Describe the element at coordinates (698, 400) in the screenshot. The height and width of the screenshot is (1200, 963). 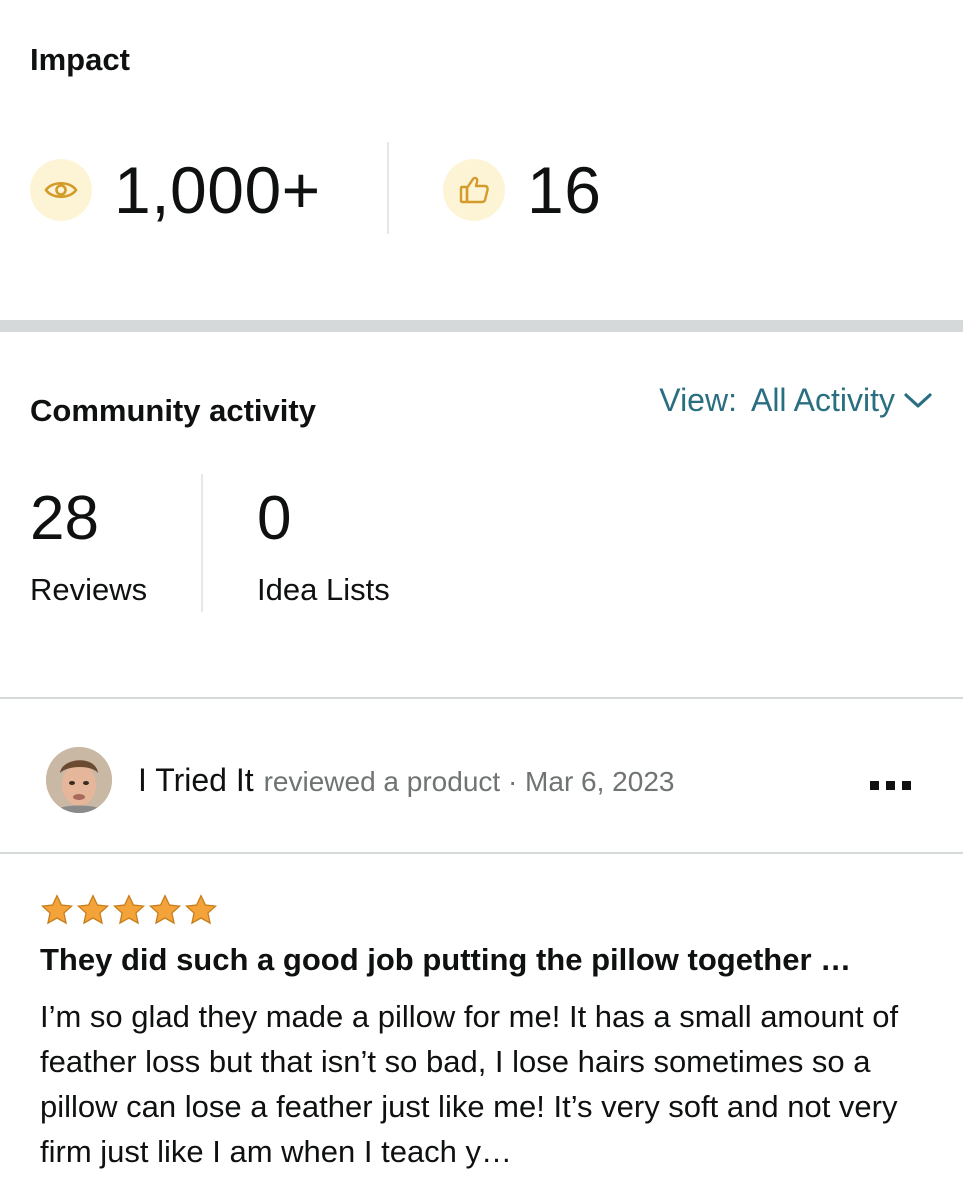
I see `view-filter-prefix: View:` at that location.